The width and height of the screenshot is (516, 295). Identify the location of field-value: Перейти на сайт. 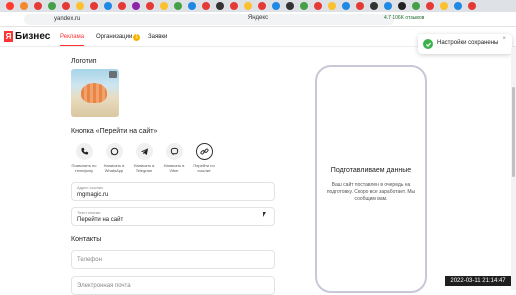
(100, 220).